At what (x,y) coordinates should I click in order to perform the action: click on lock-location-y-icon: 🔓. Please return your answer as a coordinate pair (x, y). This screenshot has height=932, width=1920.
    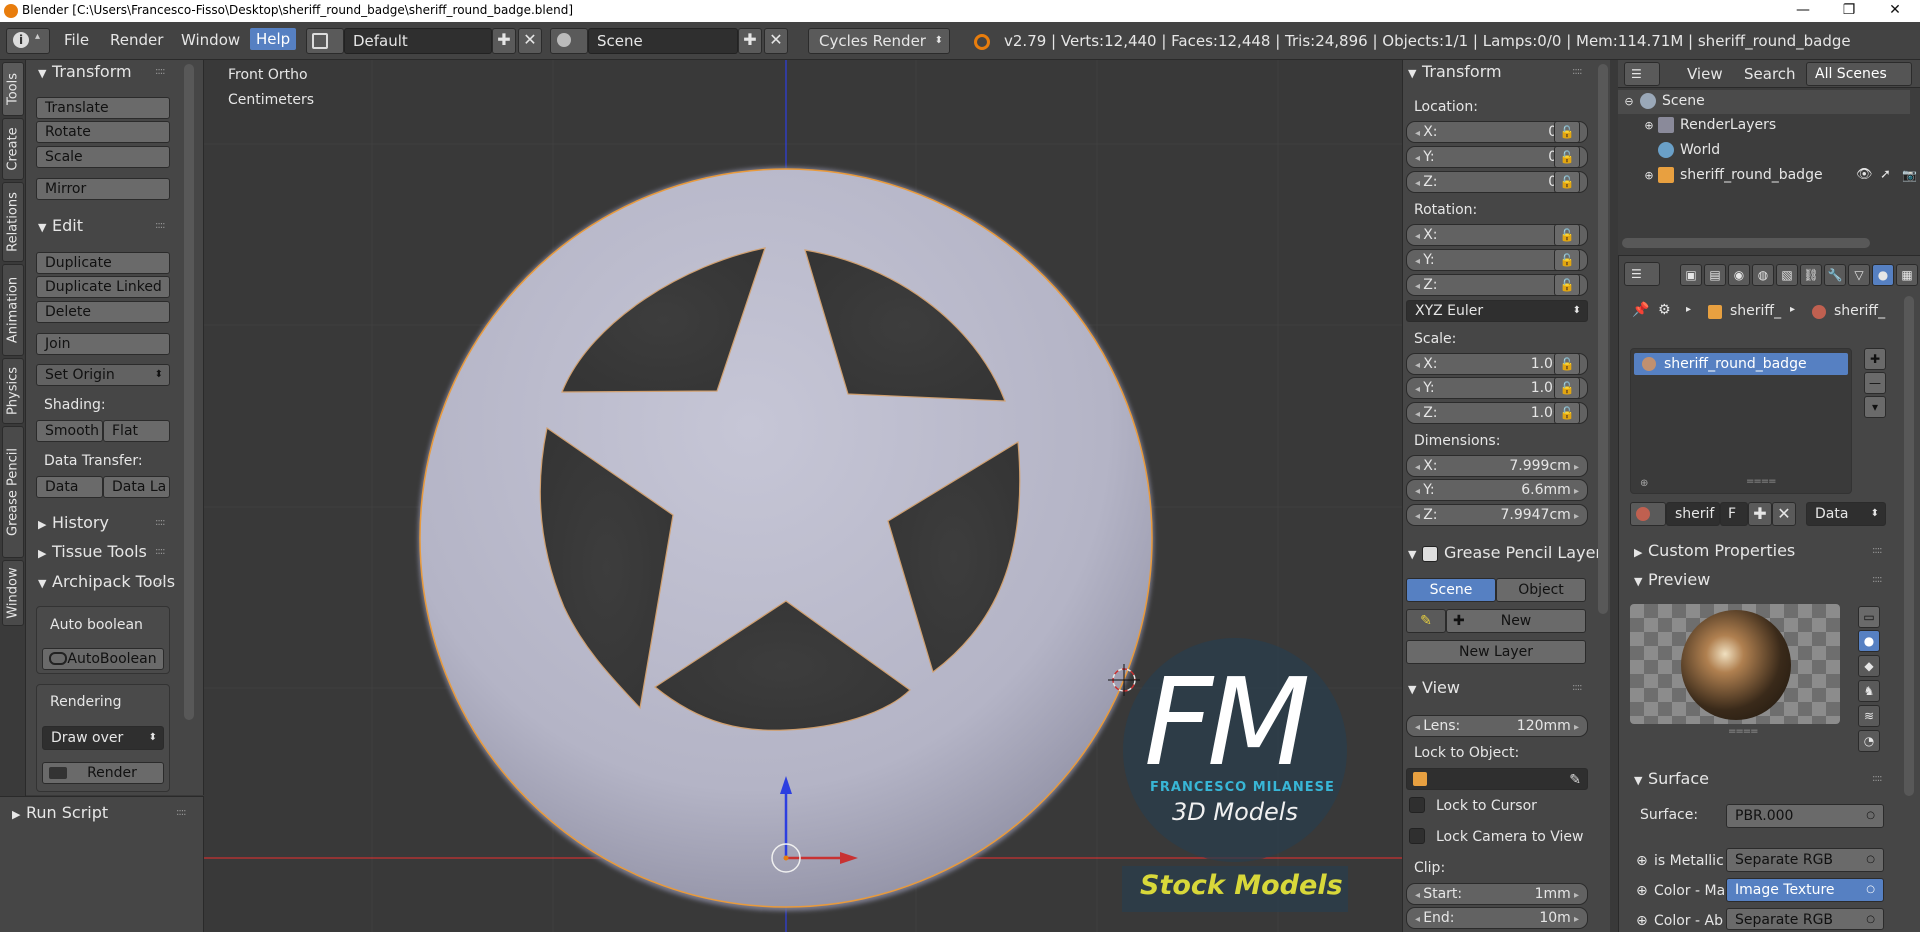
    Looking at the image, I should click on (1567, 157).